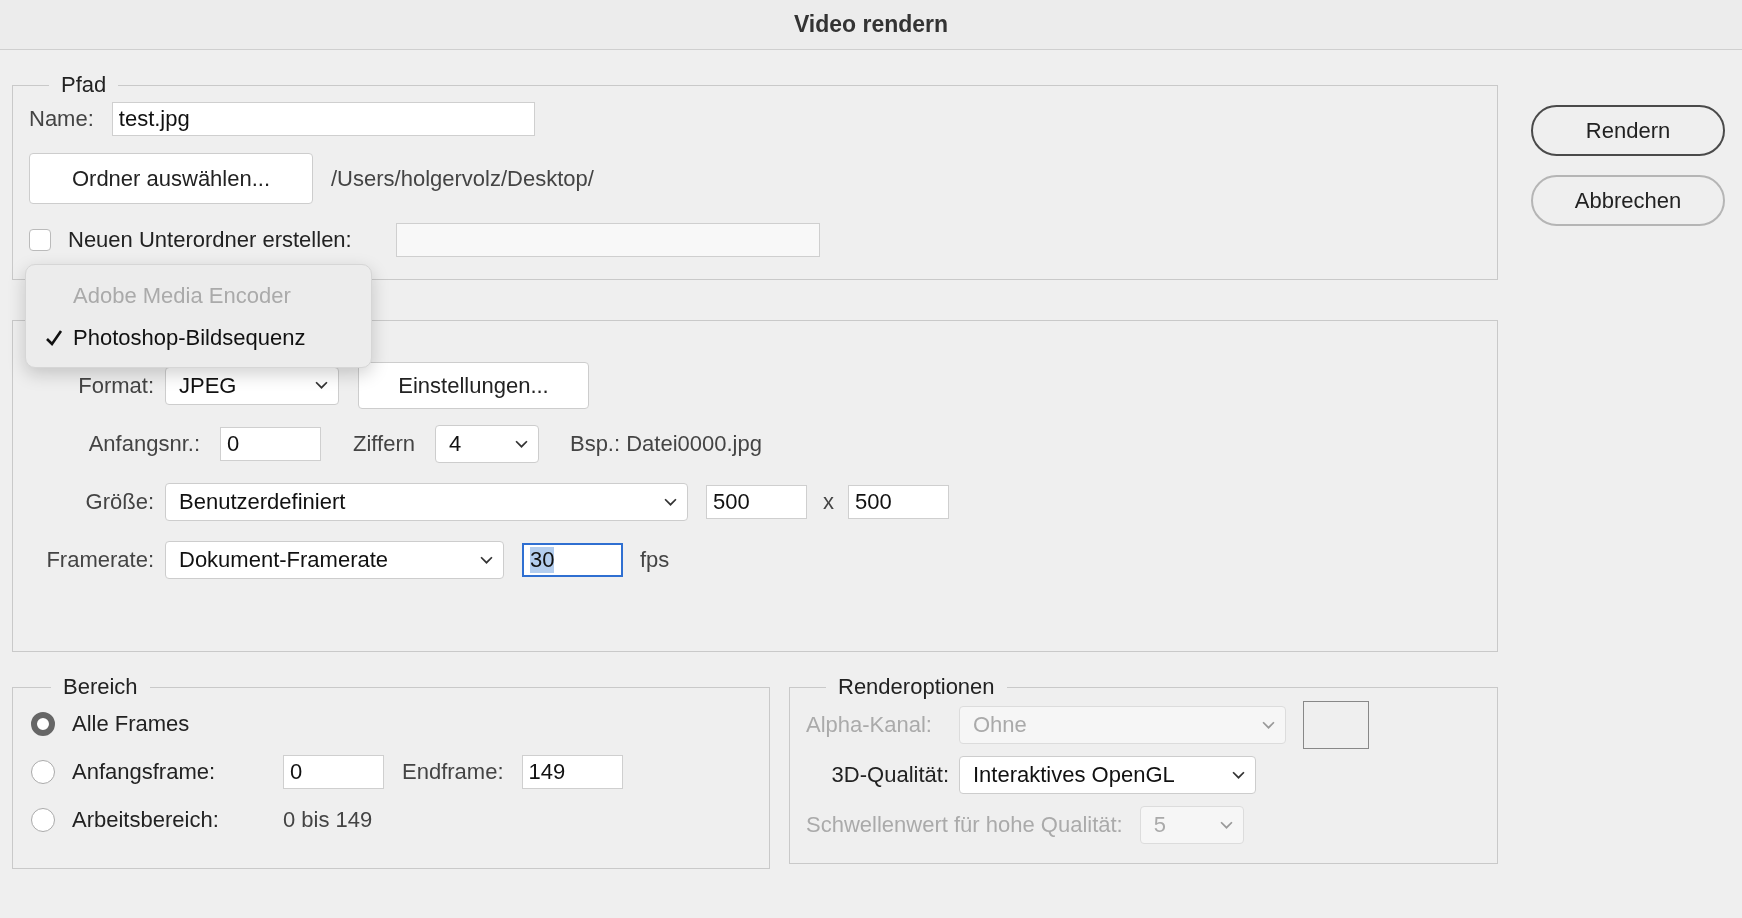 This screenshot has width=1742, height=918. Describe the element at coordinates (131, 724) in the screenshot. I see `radio-label: Alle Frames` at that location.